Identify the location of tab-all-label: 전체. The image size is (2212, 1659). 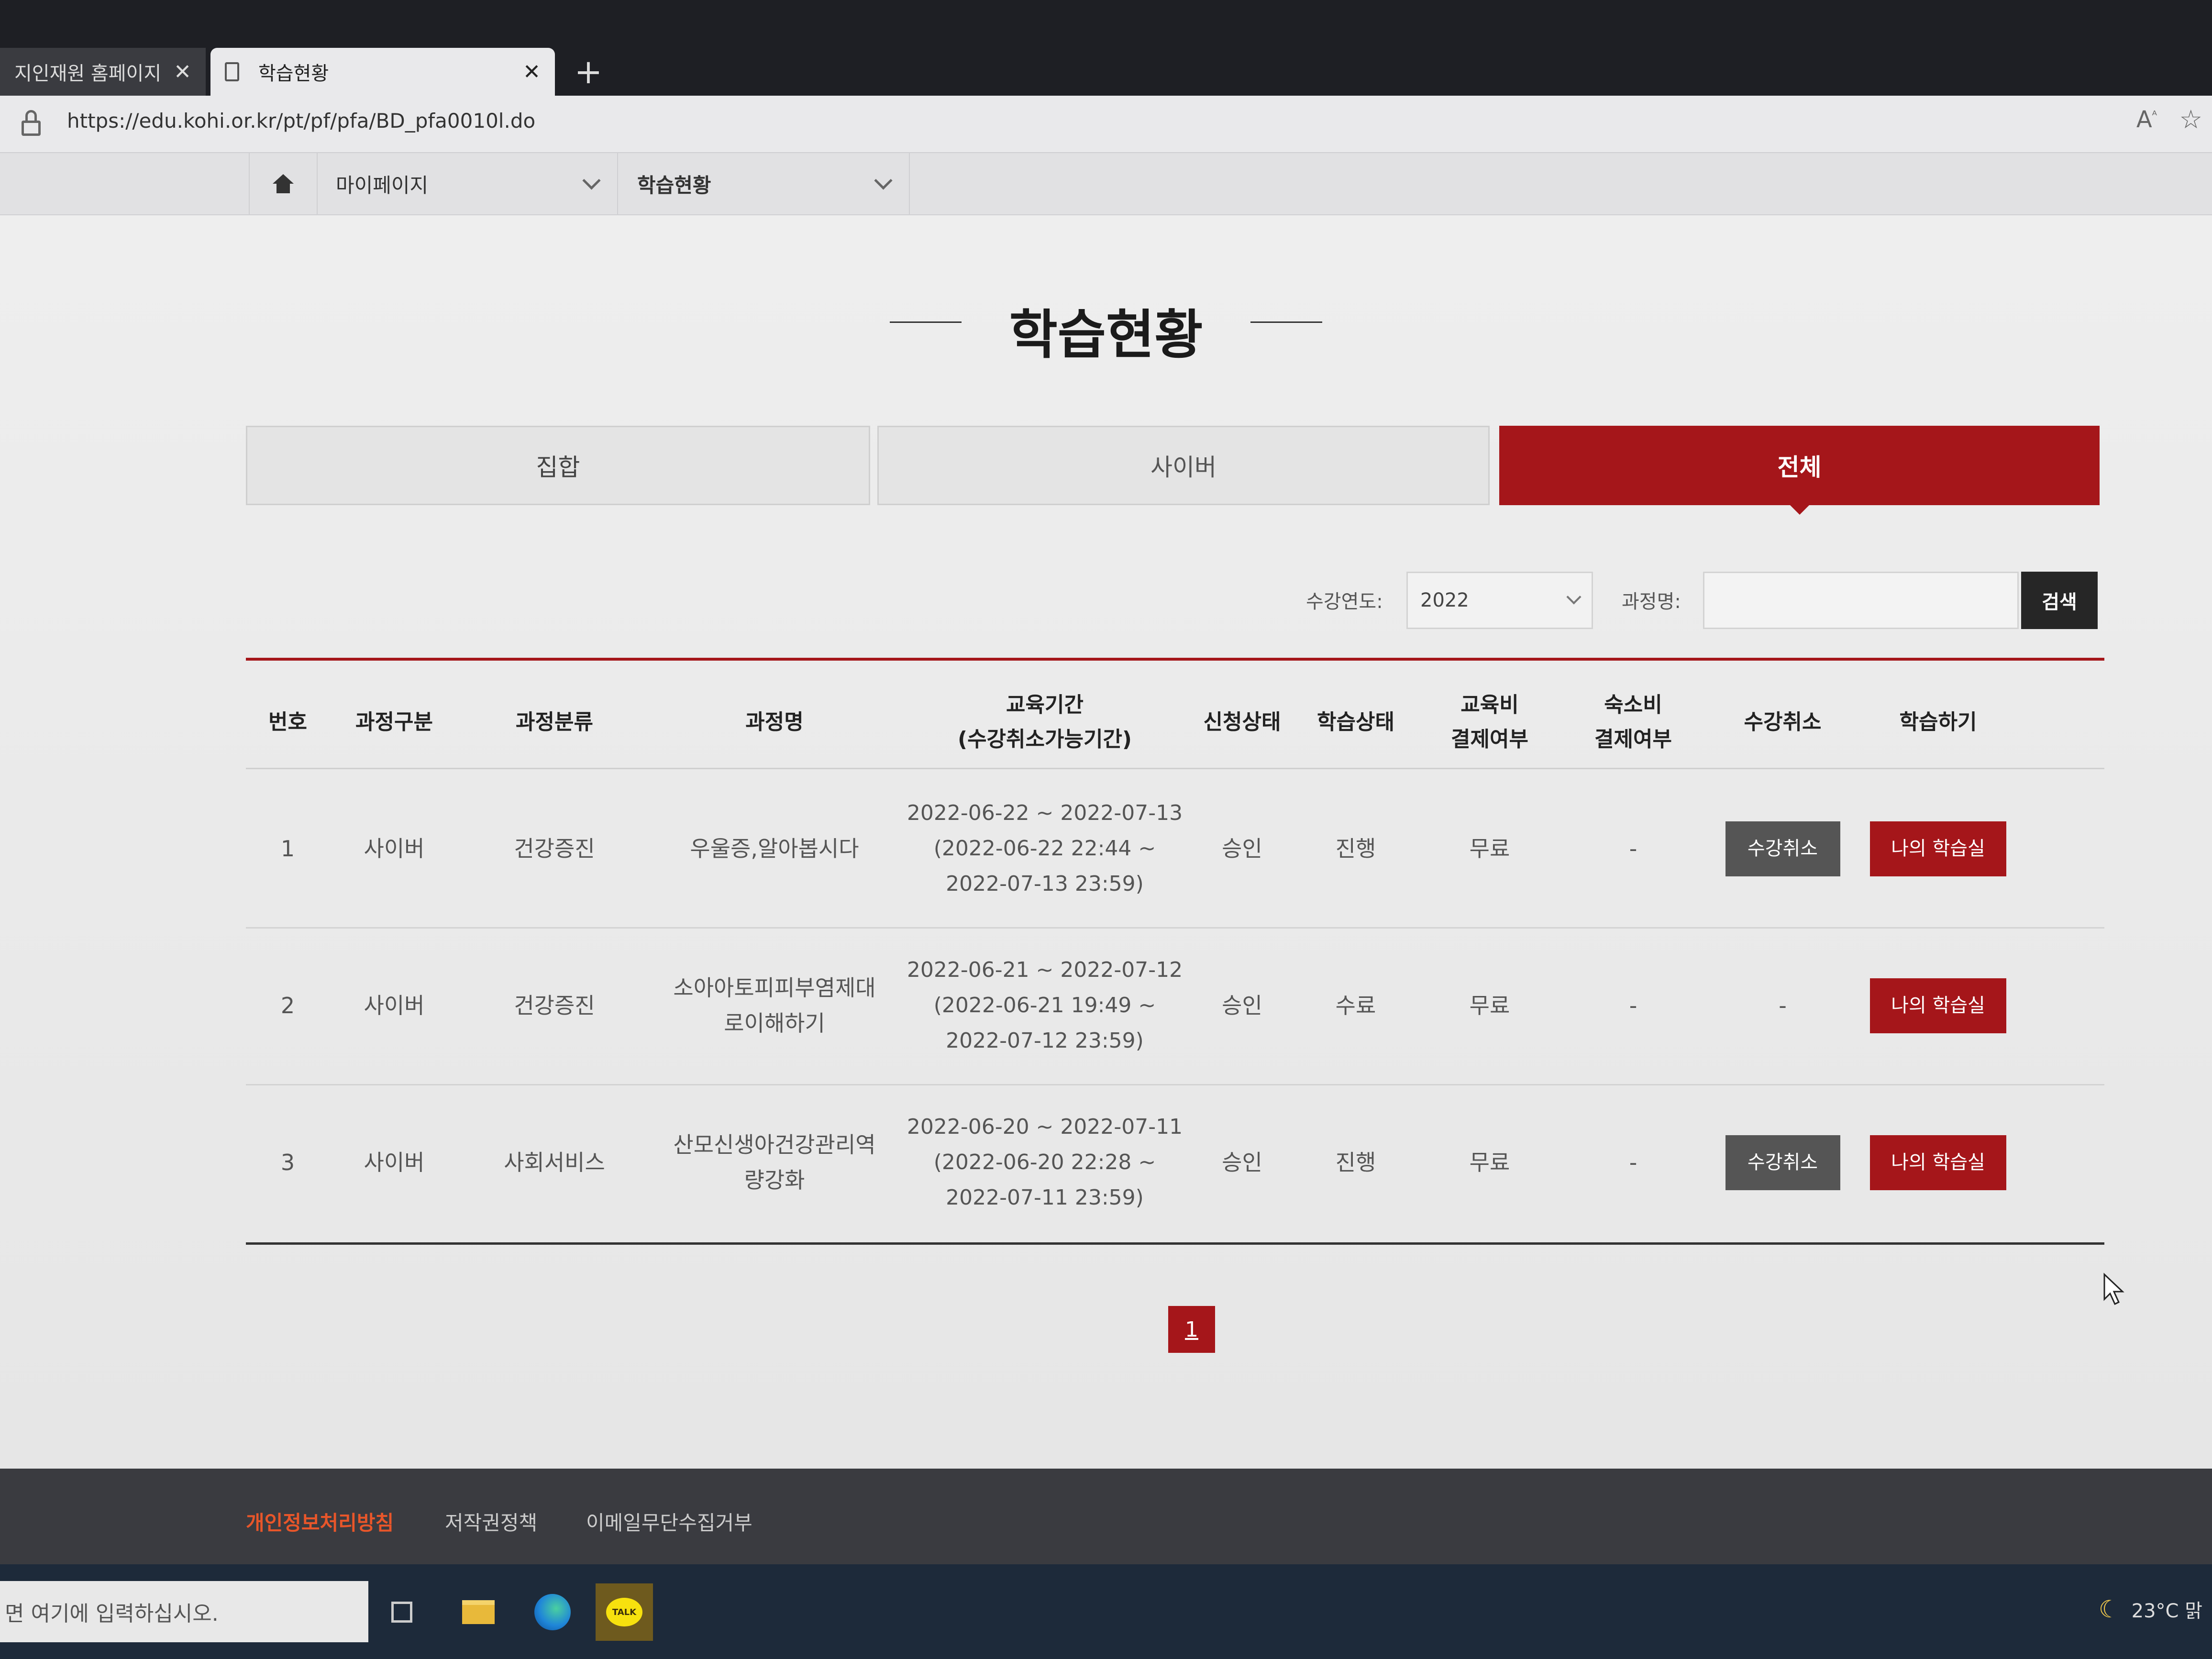
(1799, 467).